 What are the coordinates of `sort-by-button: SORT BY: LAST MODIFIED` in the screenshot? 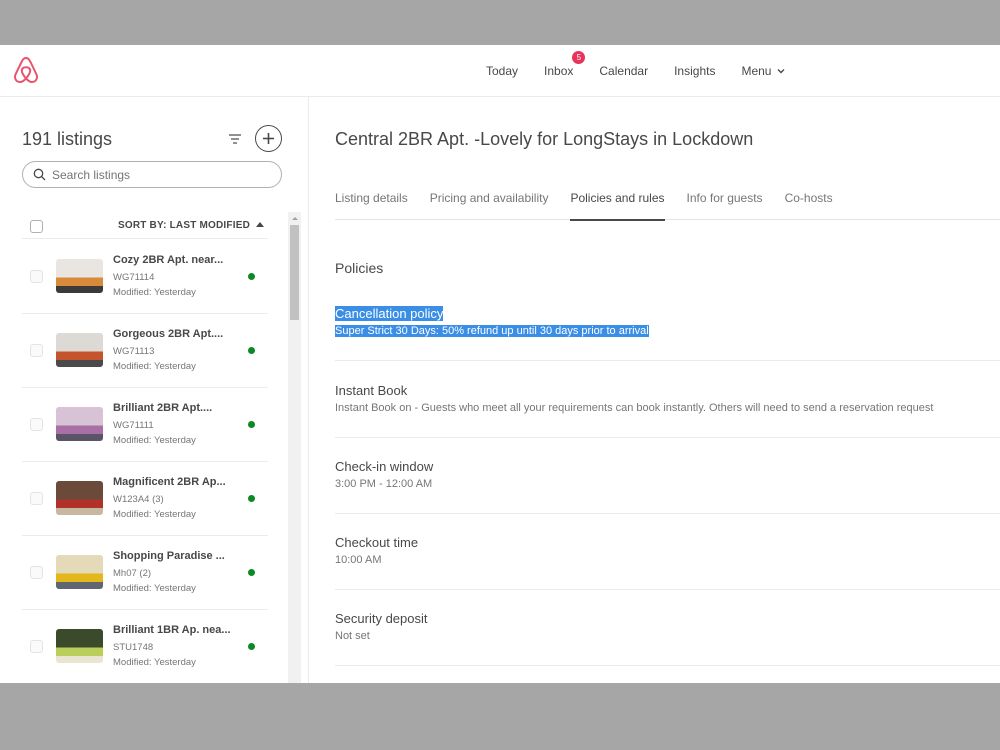 It's located at (191, 225).